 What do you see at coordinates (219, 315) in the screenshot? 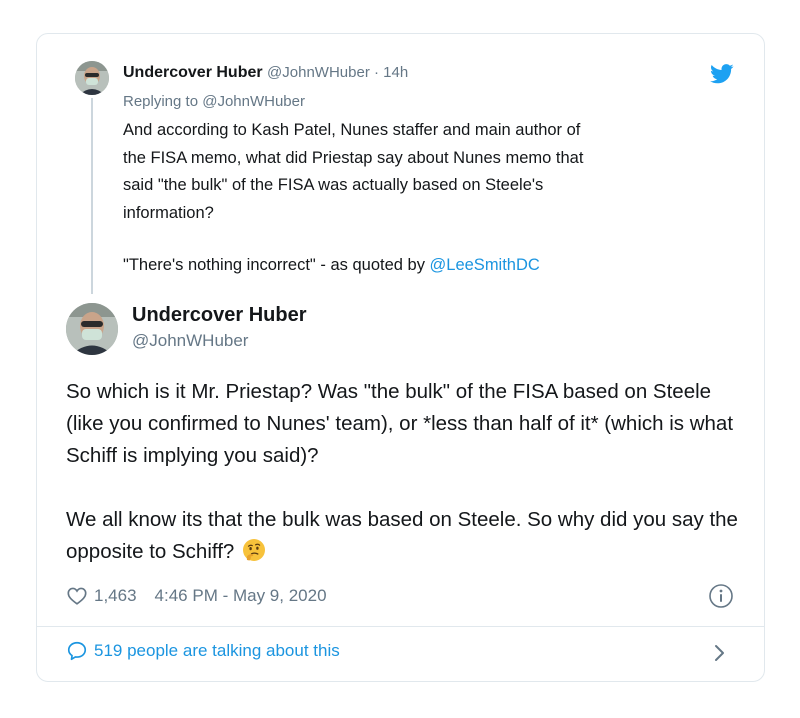
I see `main-display-name: Undercover Huber` at bounding box center [219, 315].